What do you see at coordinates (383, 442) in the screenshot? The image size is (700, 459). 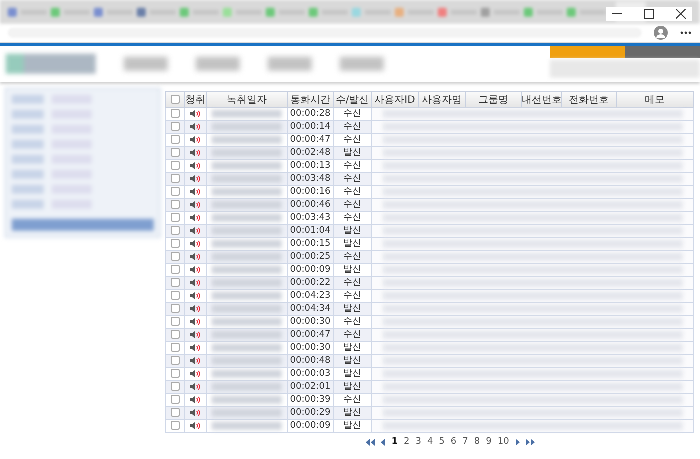 I see `previous-page-icon` at bounding box center [383, 442].